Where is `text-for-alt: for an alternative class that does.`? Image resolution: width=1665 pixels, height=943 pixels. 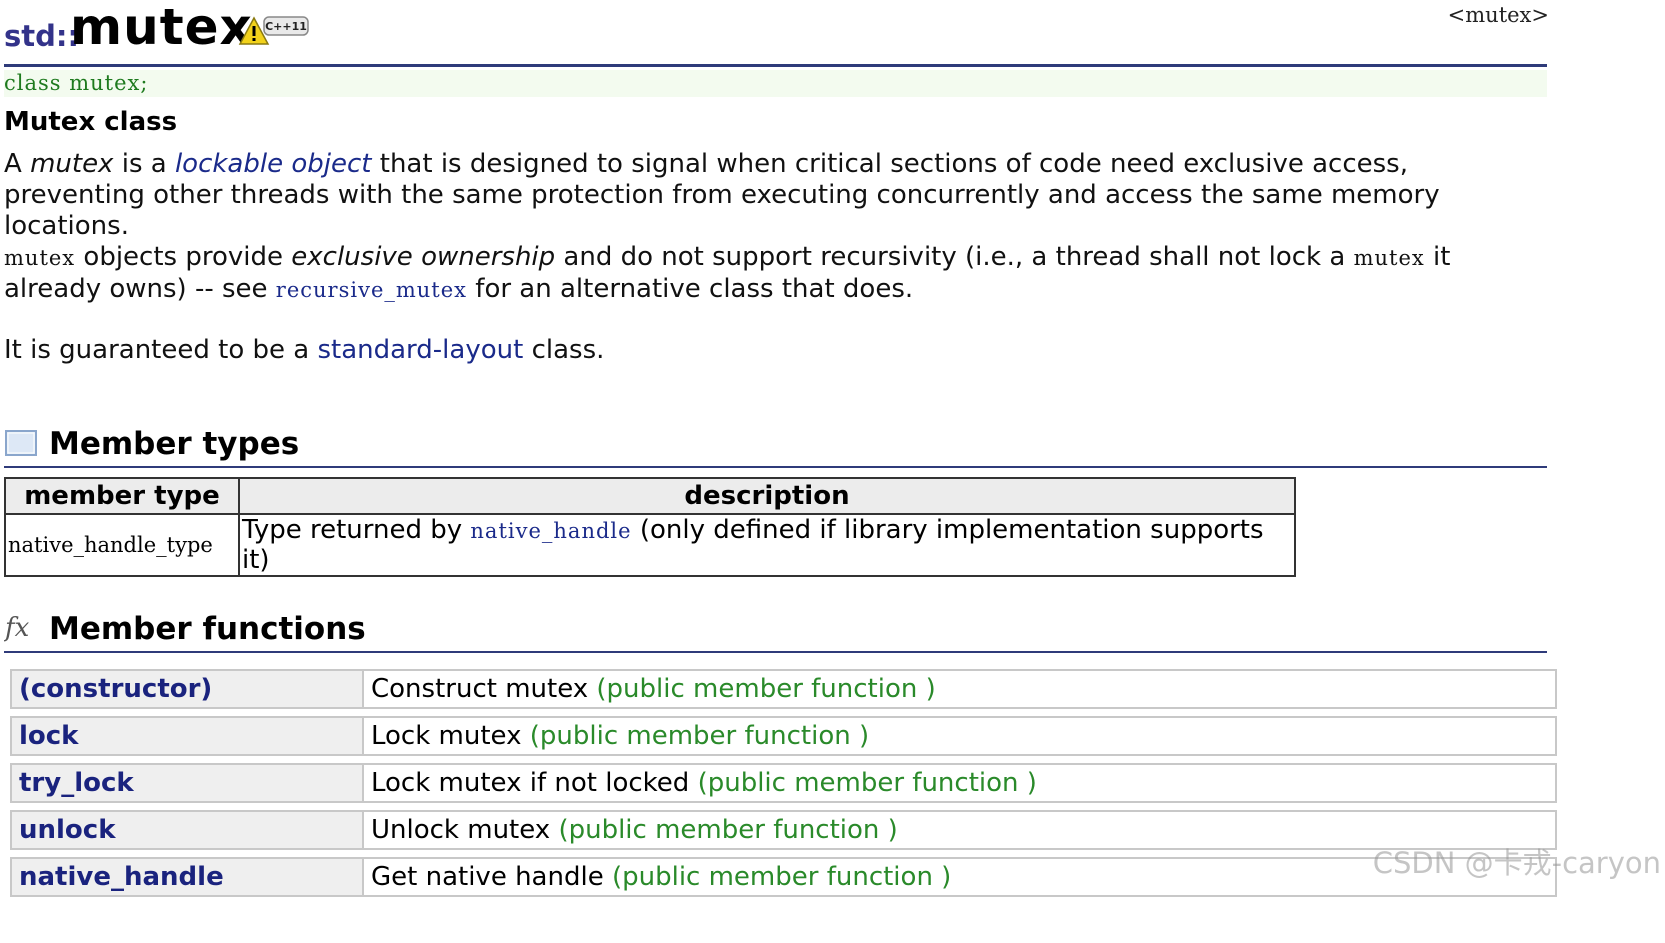 text-for-alt: for an alternative class that does. is located at coordinates (690, 289).